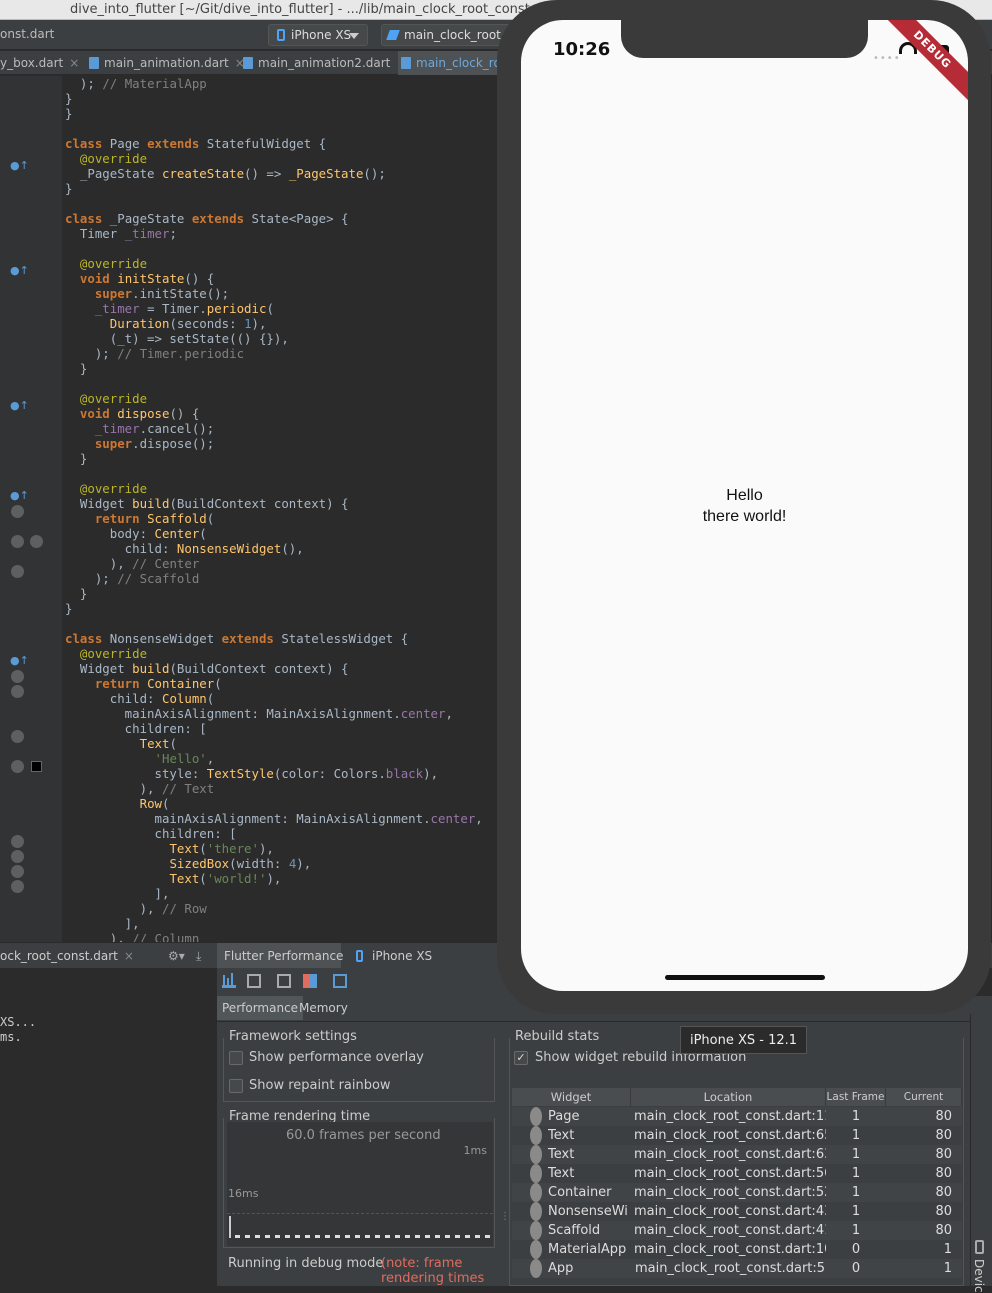  What do you see at coordinates (737, 1230) in the screenshot?
I see `table-row: Scaffold main_clock_root_const.dart:41 1 80` at bounding box center [737, 1230].